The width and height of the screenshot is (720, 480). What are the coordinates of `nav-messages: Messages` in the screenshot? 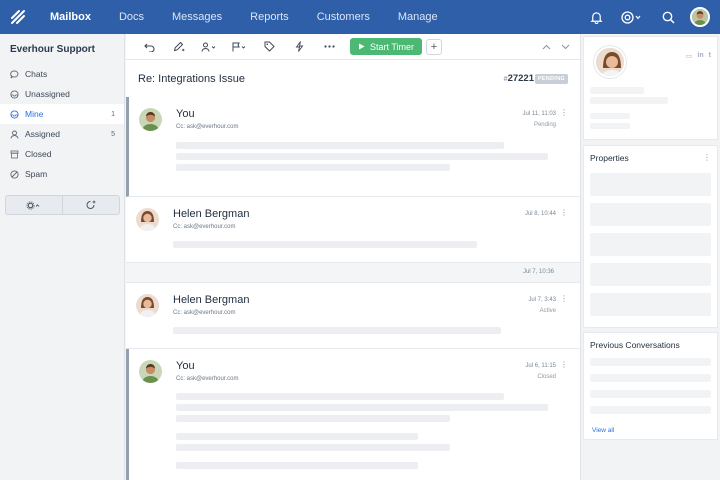 It's located at (197, 17).